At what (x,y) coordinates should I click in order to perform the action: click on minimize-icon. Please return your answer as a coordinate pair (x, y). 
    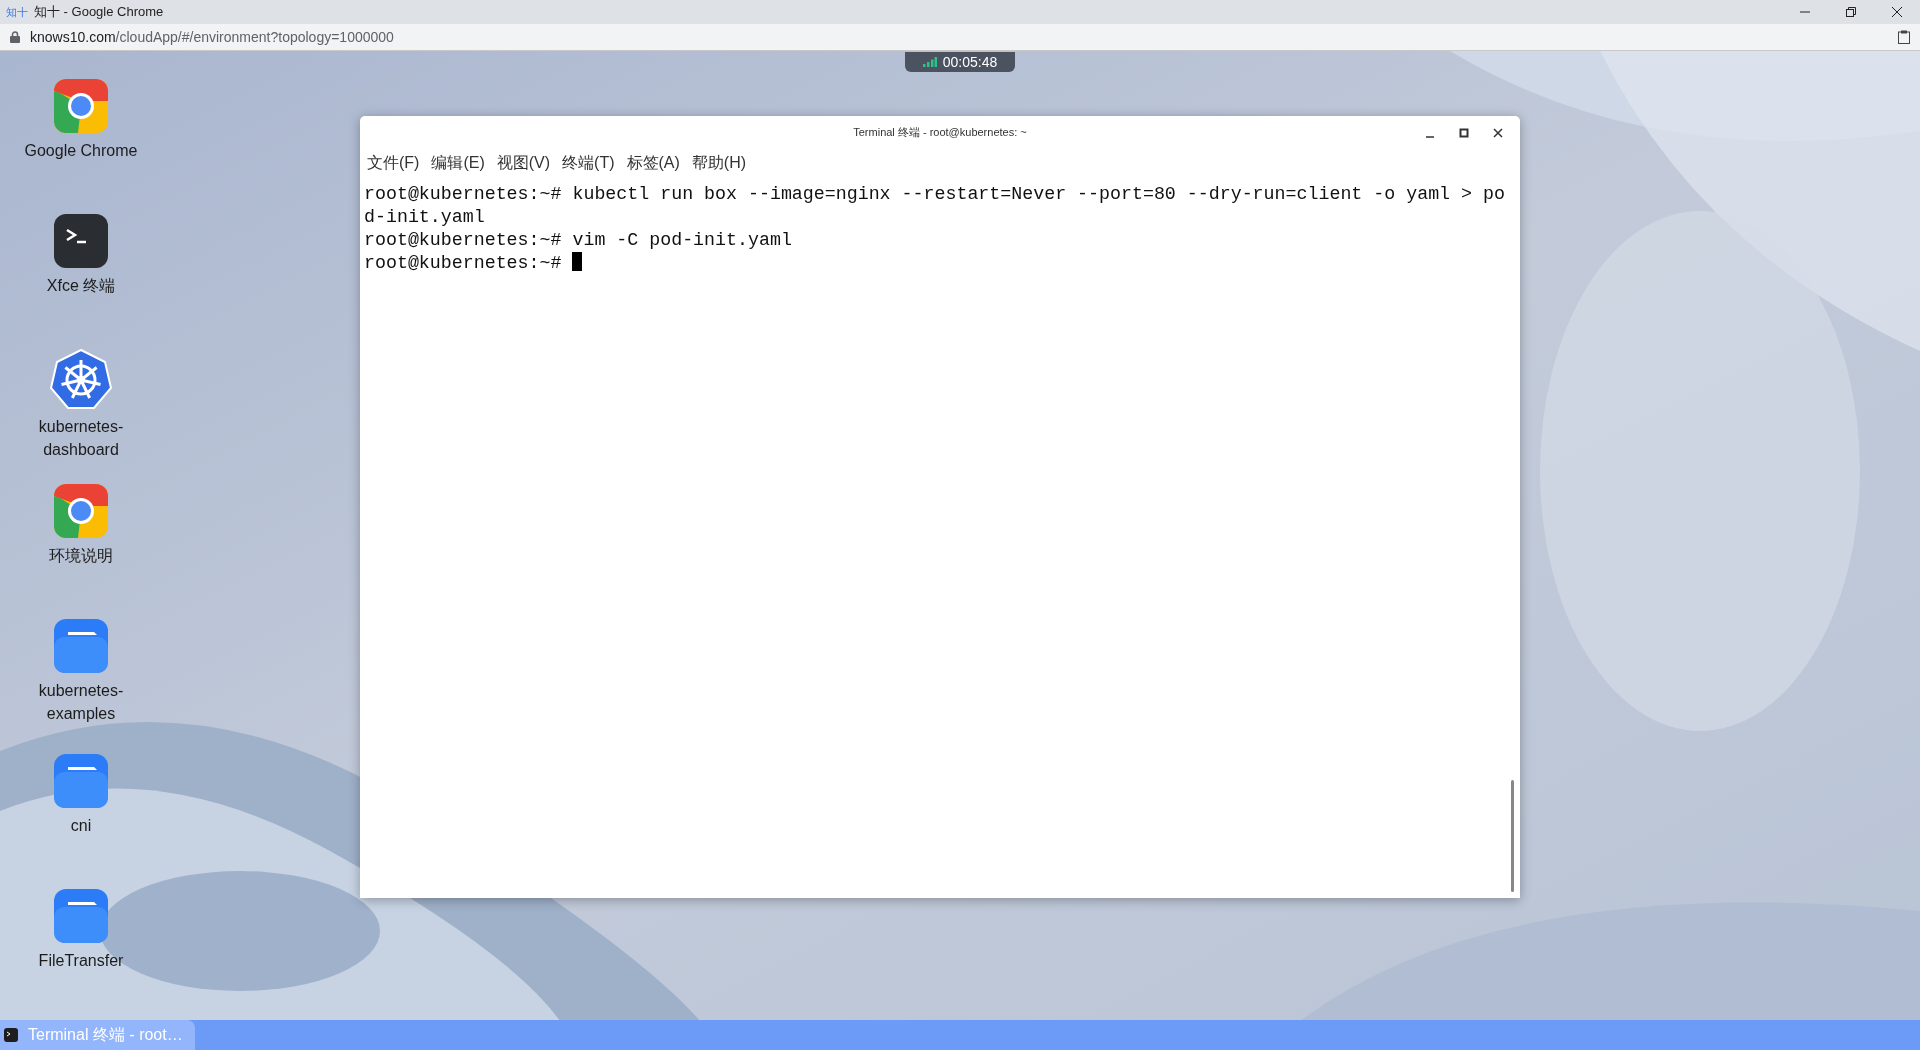
    Looking at the image, I should click on (1430, 137).